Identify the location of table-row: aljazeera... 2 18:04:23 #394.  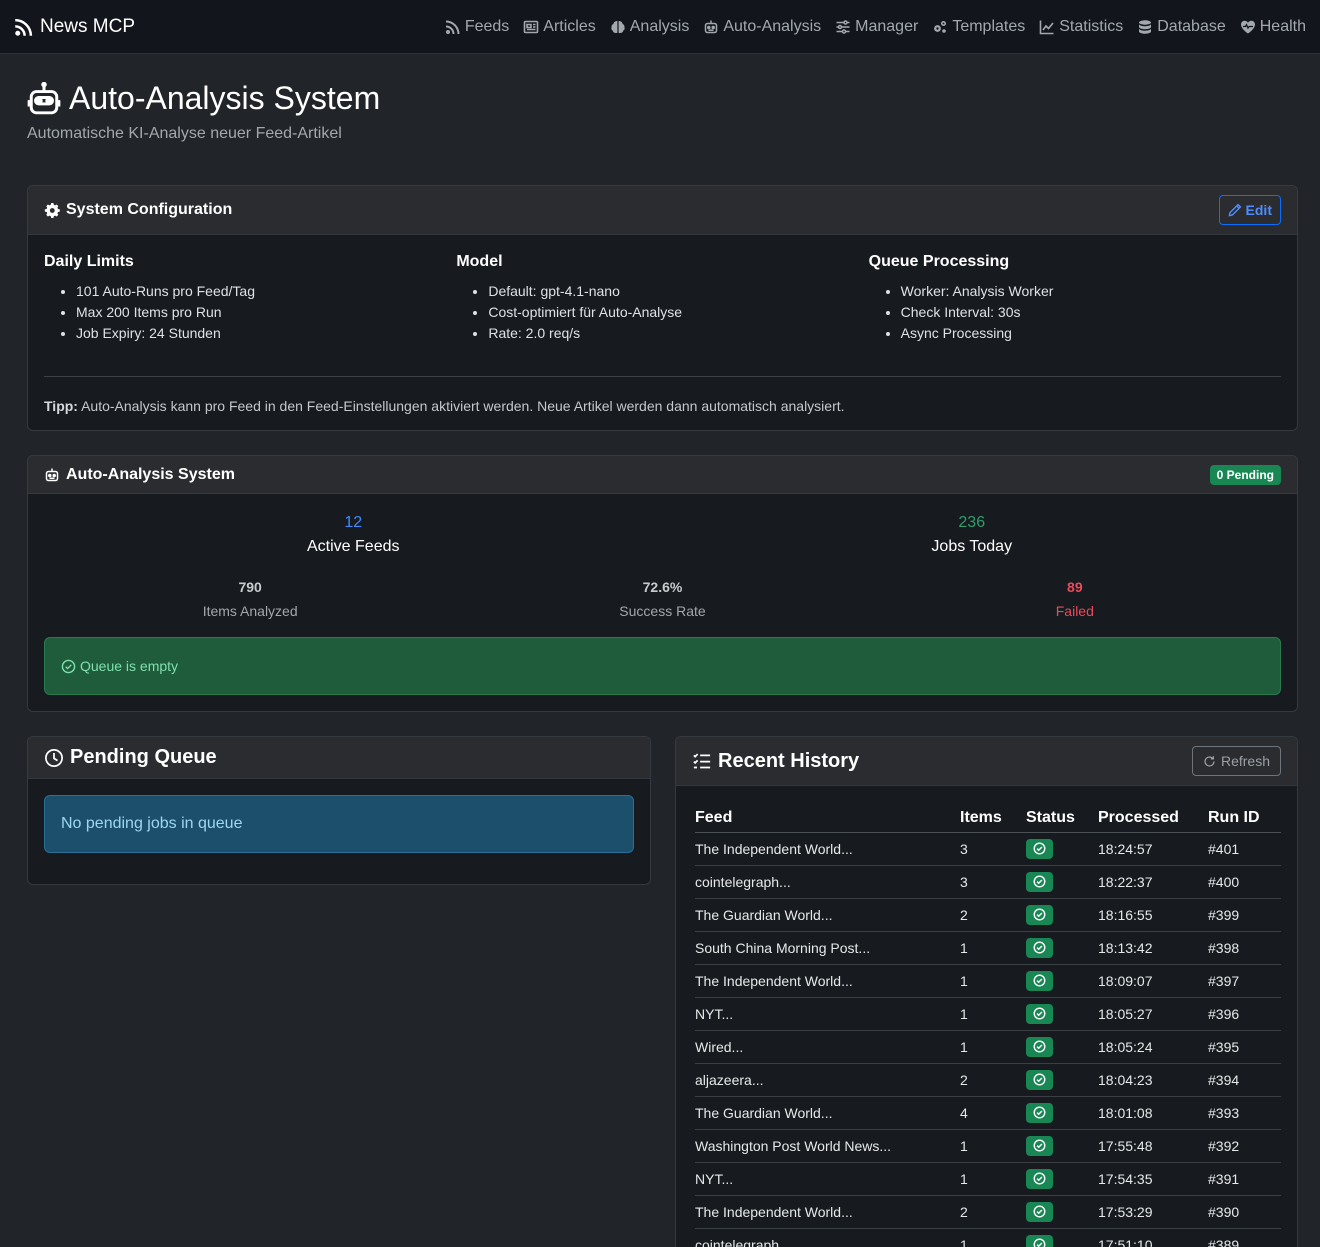
(988, 1080).